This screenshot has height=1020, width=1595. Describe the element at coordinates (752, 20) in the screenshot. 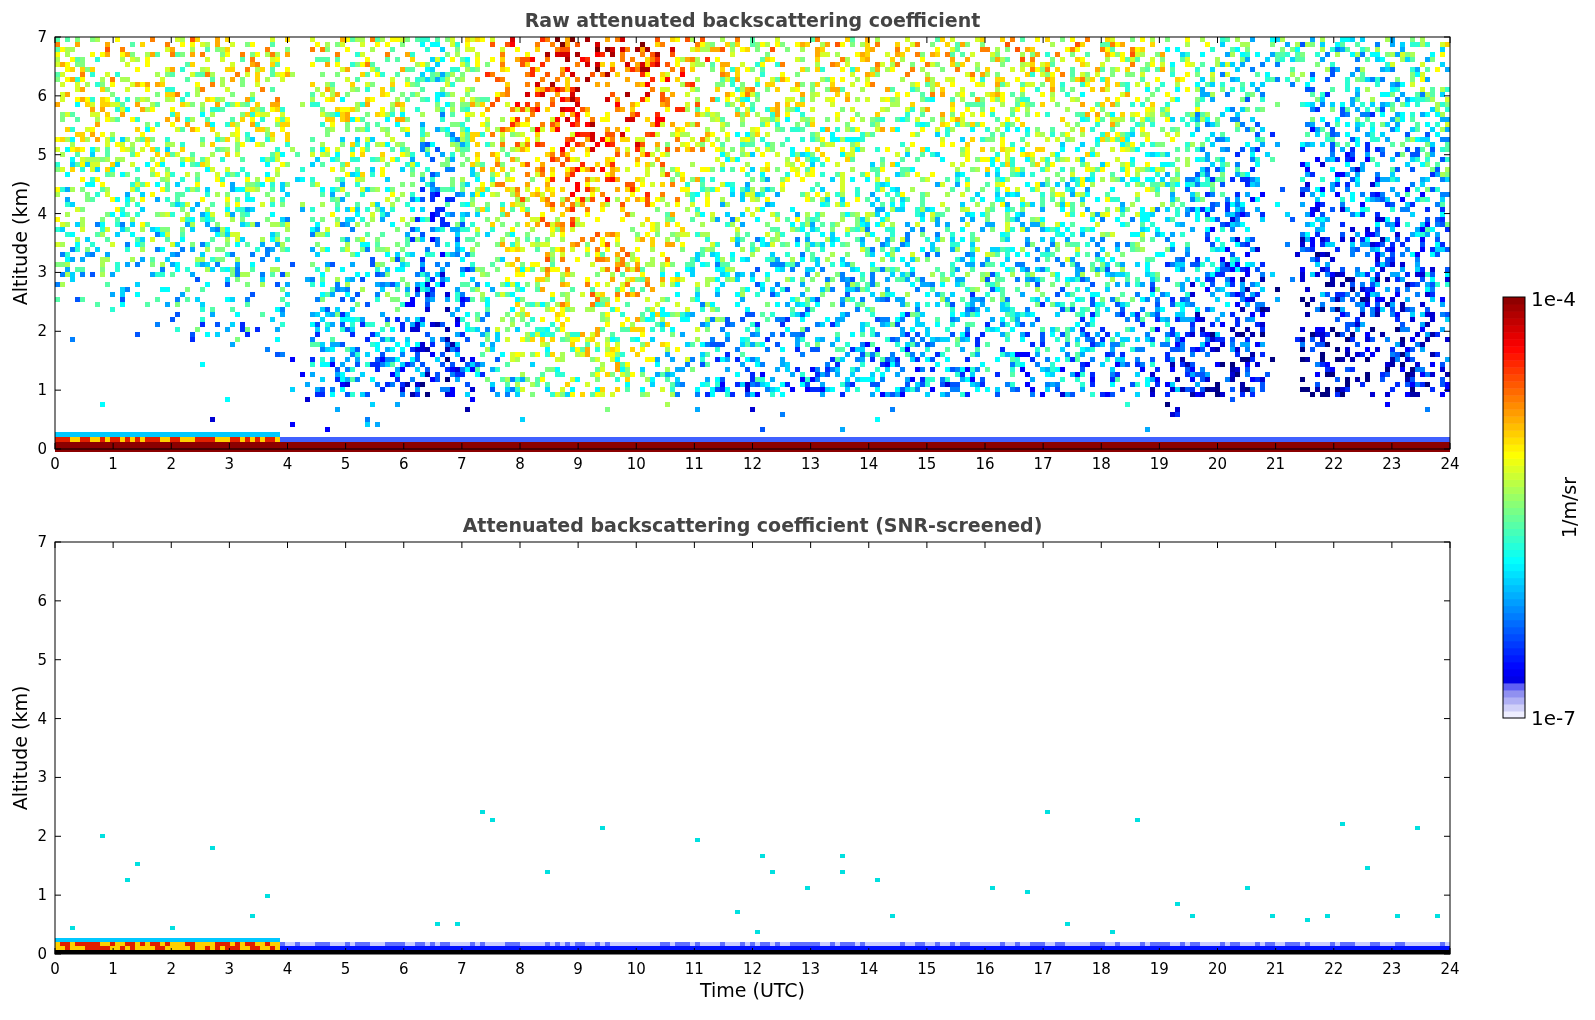

I see `plot-title: Raw attenuated backscattering coefficient` at that location.